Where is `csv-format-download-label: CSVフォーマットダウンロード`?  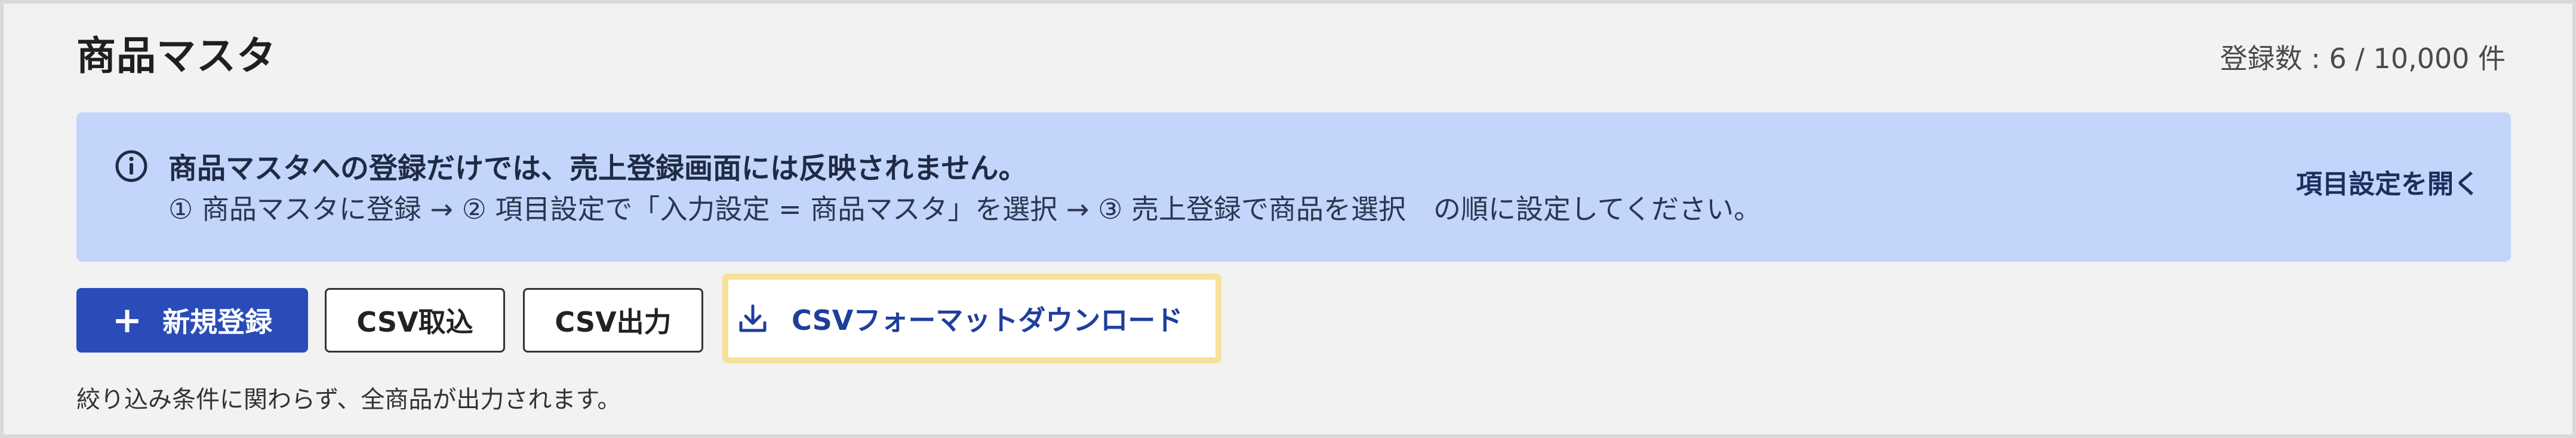 csv-format-download-label: CSVフォーマットダウンロード is located at coordinates (987, 320).